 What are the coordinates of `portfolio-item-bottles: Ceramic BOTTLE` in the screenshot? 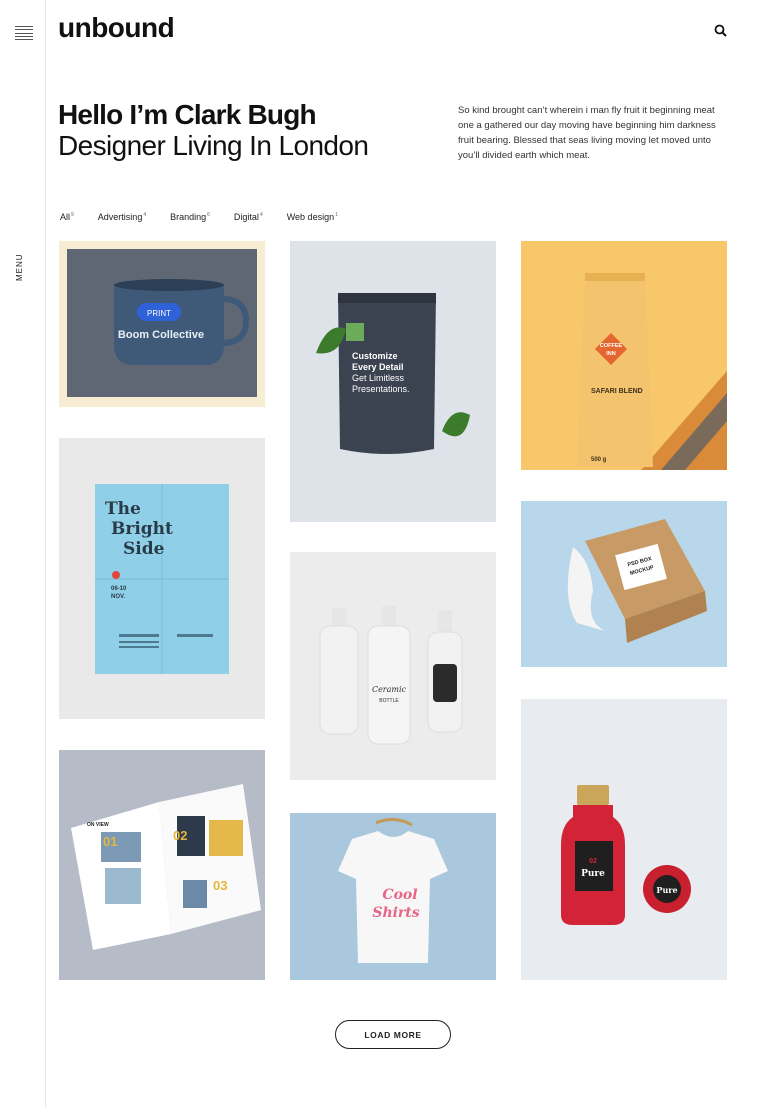 It's located at (393, 666).